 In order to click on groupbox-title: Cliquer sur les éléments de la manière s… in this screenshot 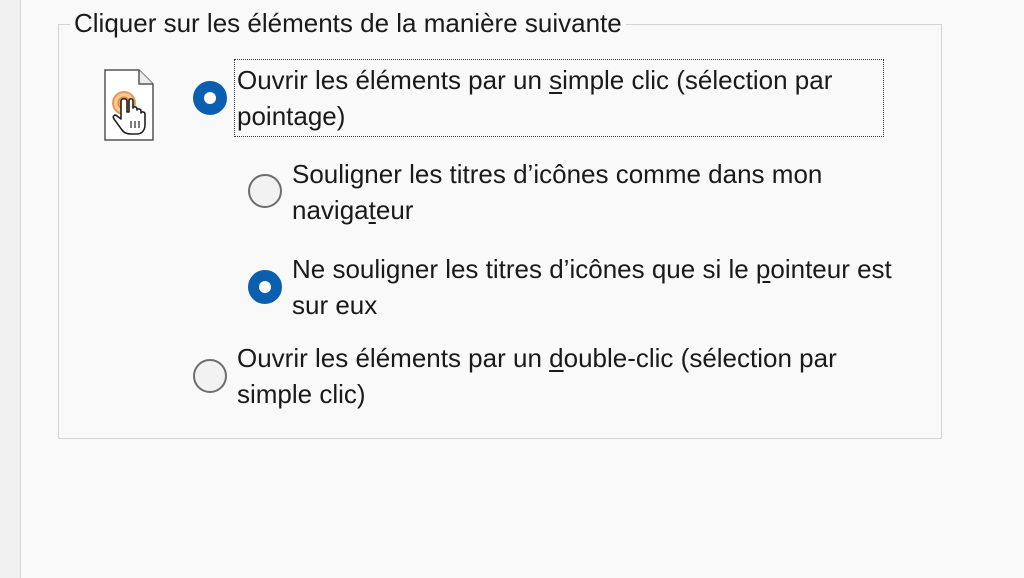, I will do `click(348, 23)`.